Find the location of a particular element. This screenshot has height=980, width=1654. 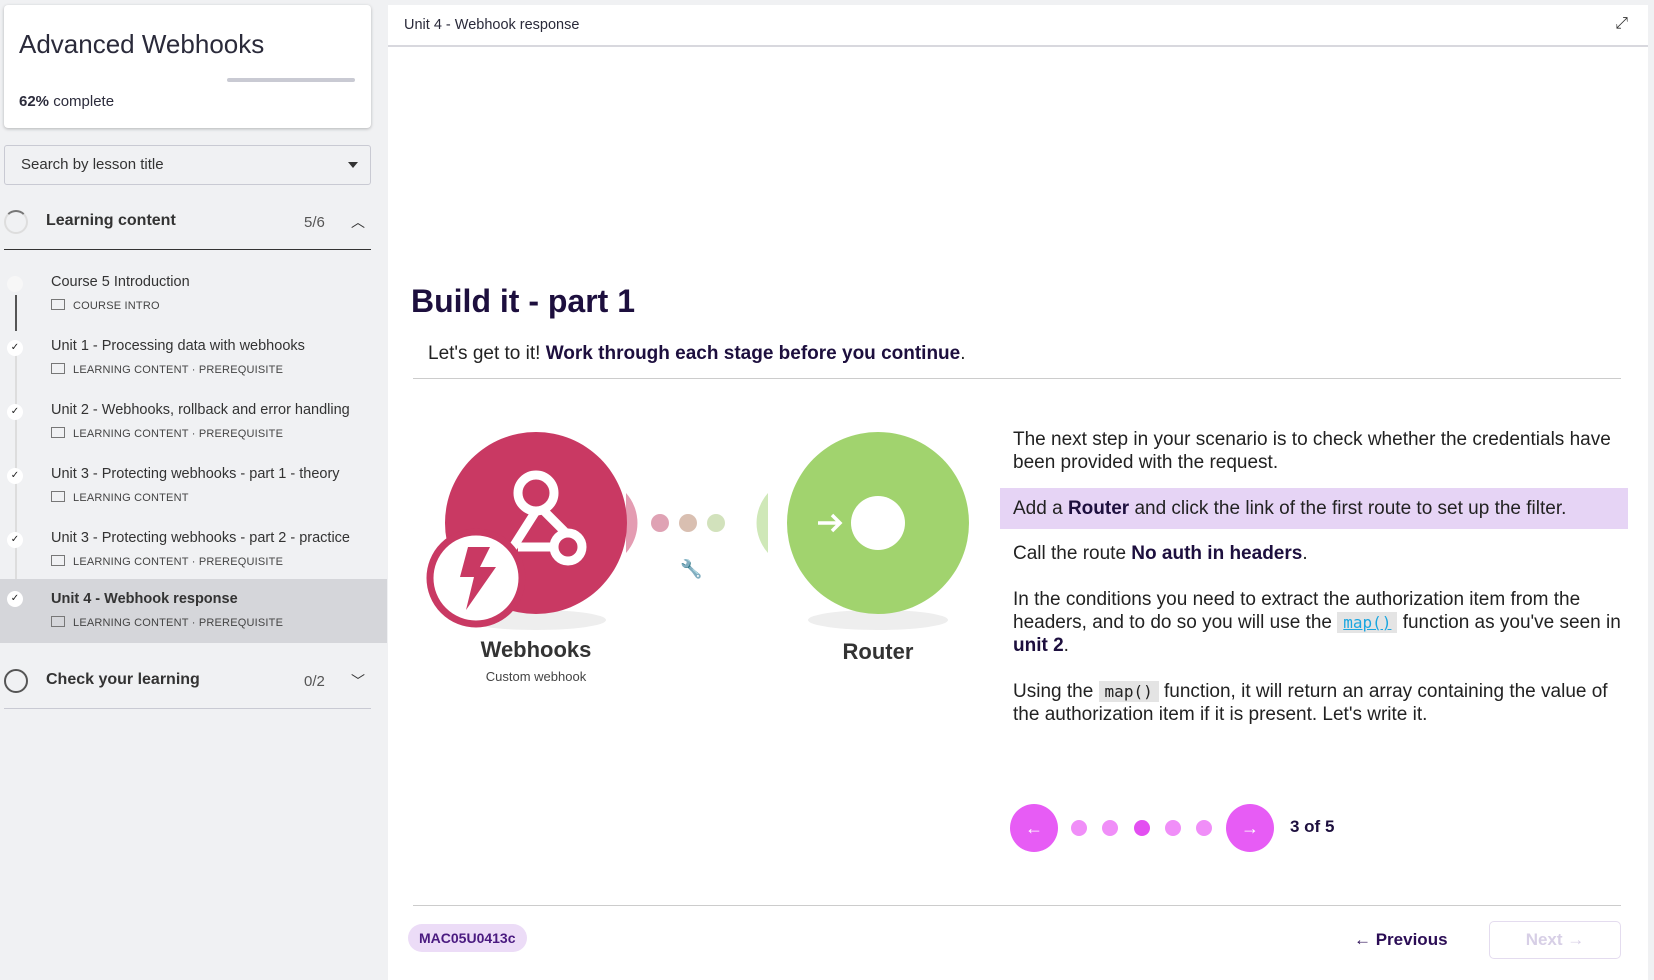

chevron-up-icon: ︿ is located at coordinates (358, 222).